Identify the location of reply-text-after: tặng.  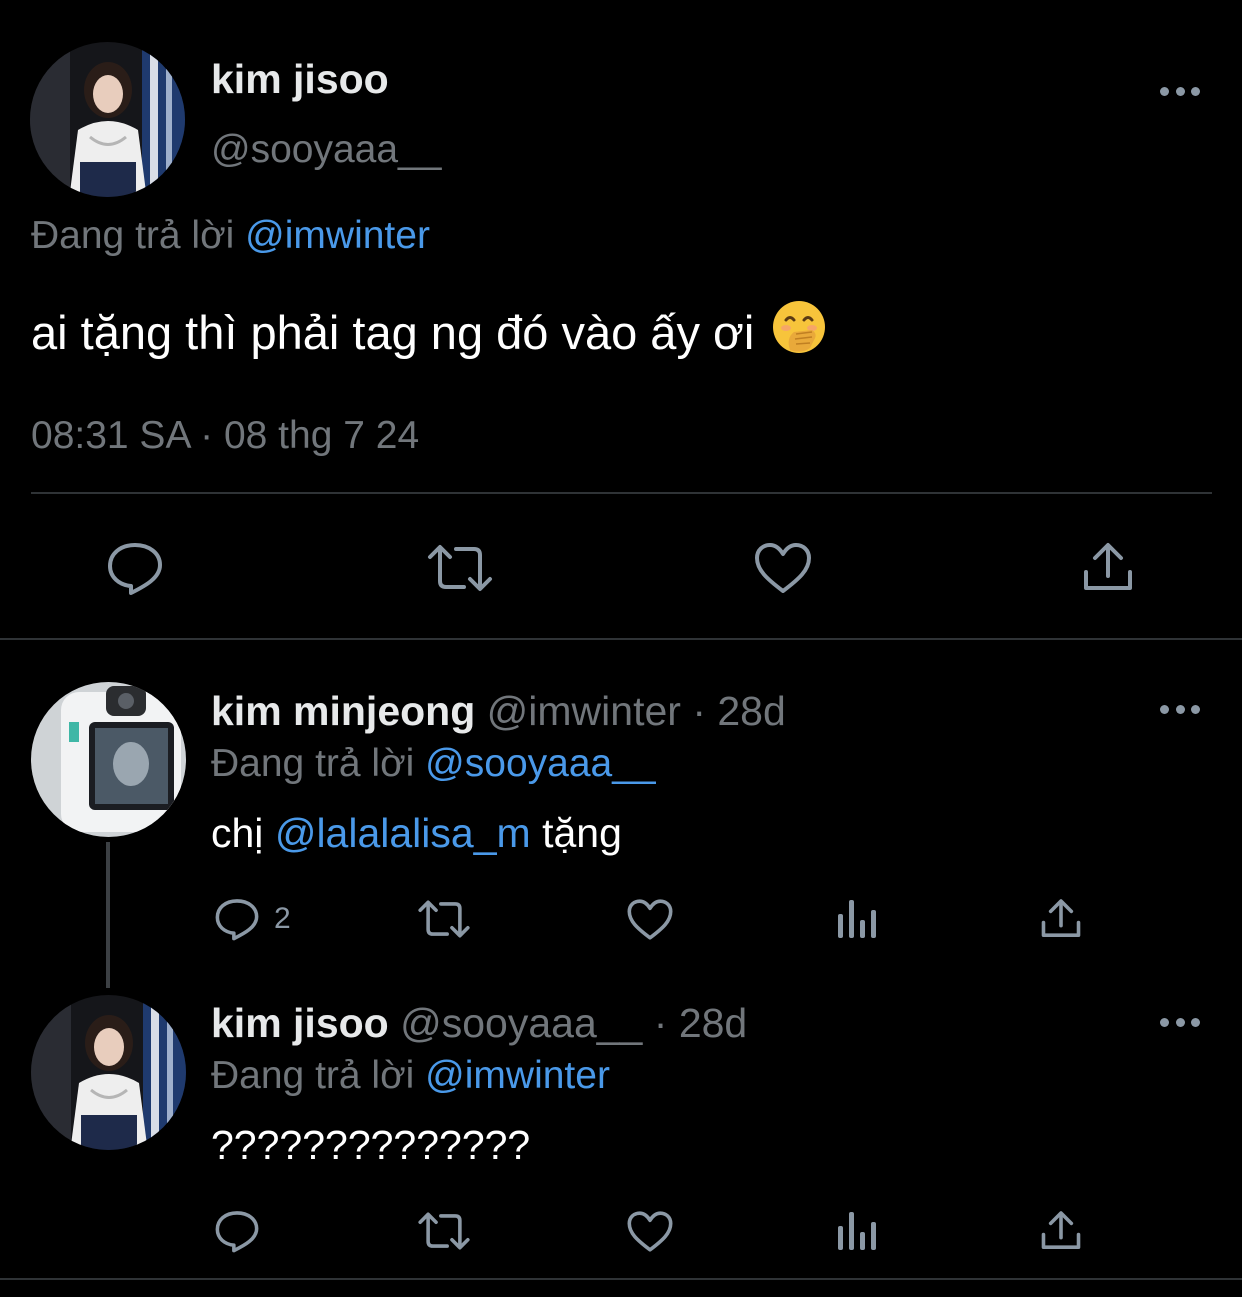
(582, 833).